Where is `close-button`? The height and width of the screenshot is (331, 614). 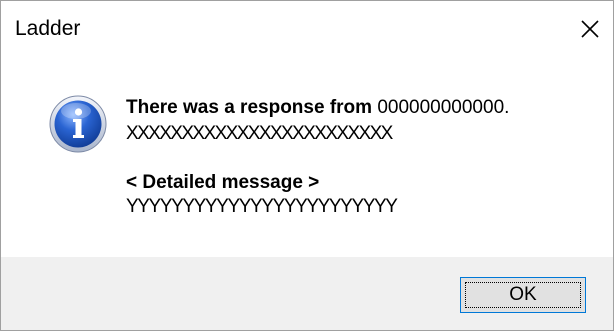 close-button is located at coordinates (590, 29).